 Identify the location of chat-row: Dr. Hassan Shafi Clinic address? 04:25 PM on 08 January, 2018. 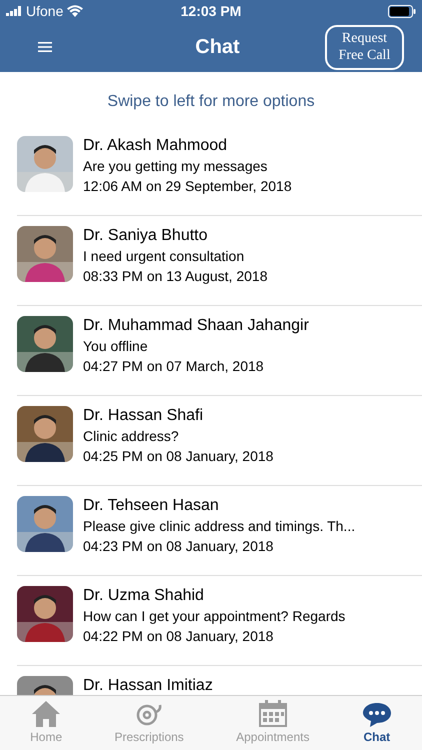
(211, 441).